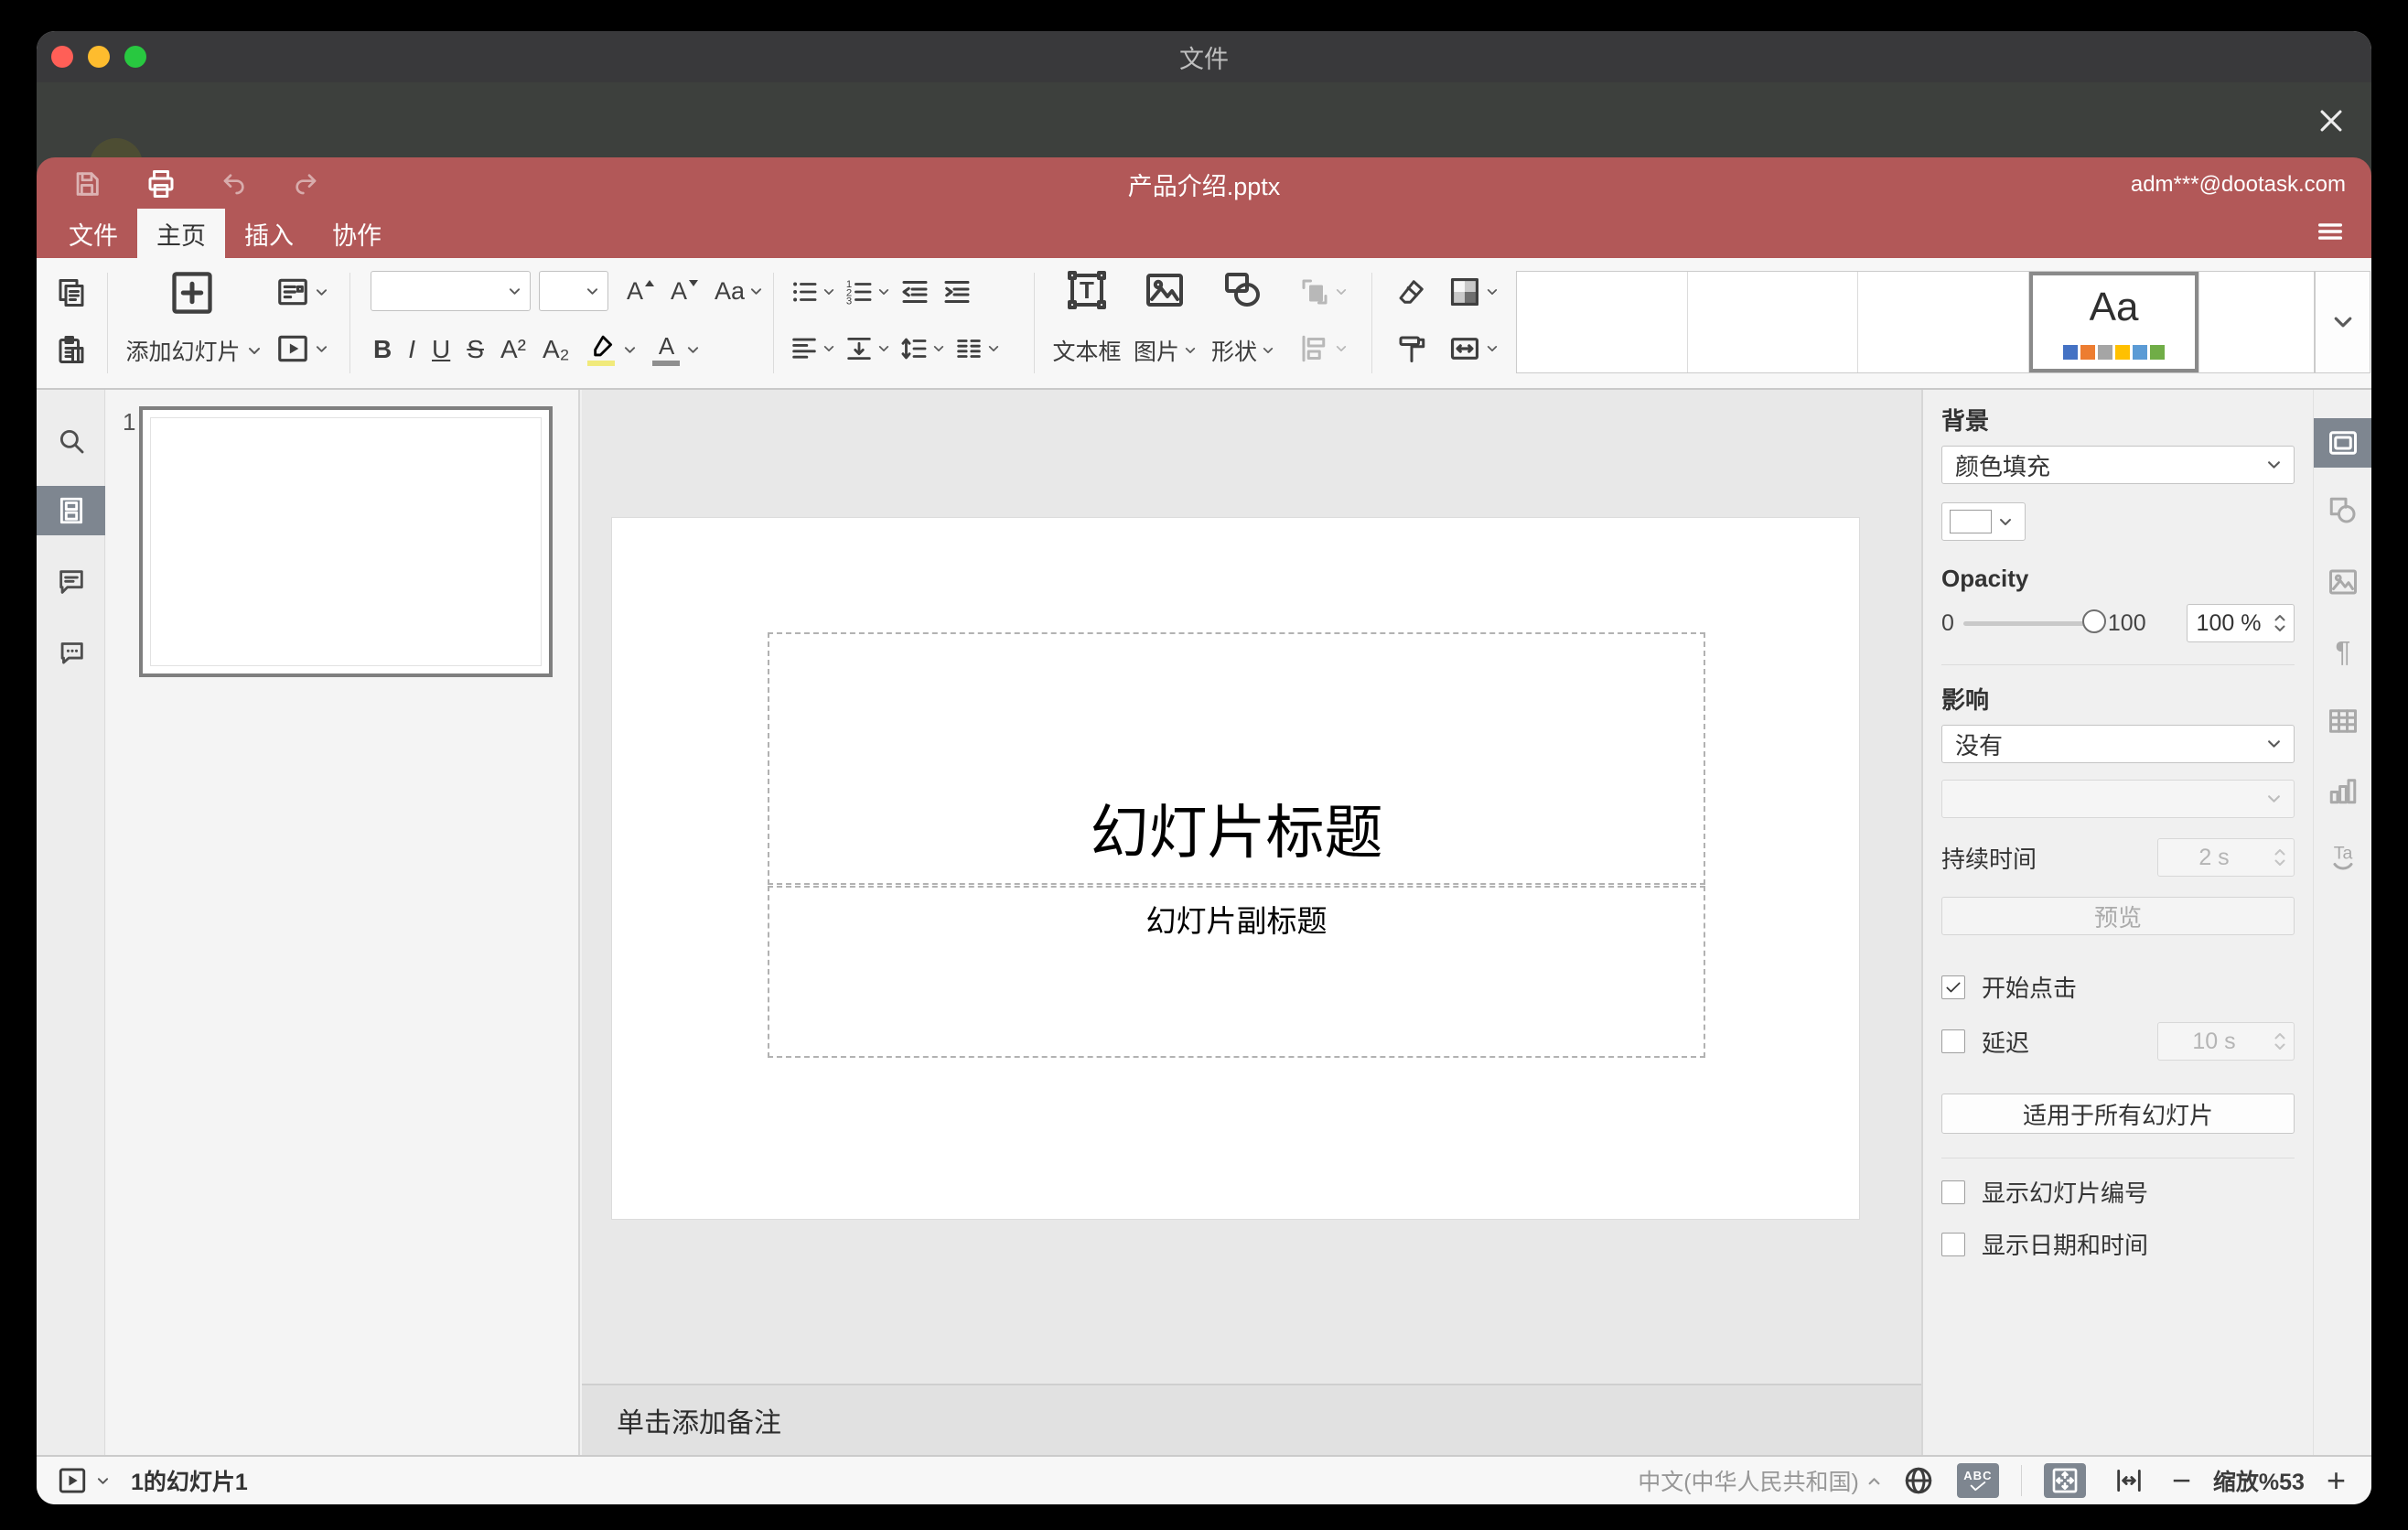 The width and height of the screenshot is (2408, 1530). What do you see at coordinates (2342, 922) in the screenshot?
I see `right-icon-rail: ¶ Ta` at bounding box center [2342, 922].